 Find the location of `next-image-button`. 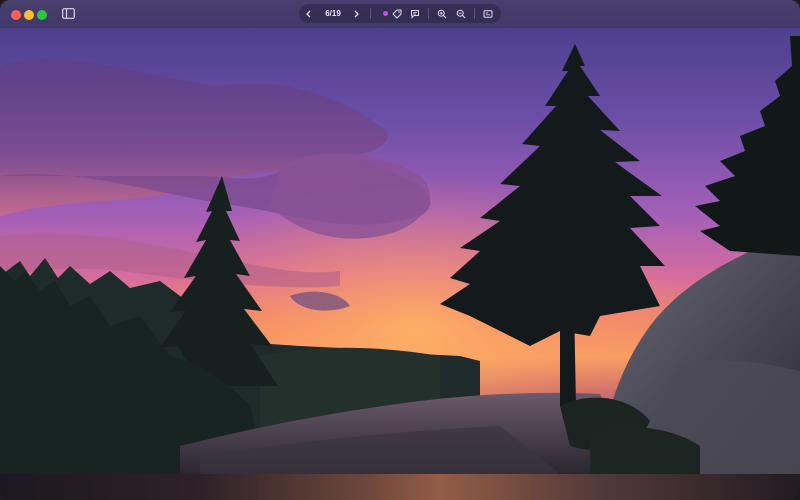

next-image-button is located at coordinates (356, 13).